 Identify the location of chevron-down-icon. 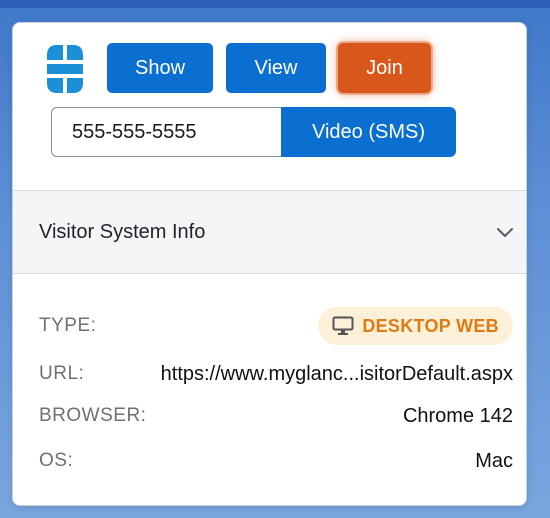
(505, 232).